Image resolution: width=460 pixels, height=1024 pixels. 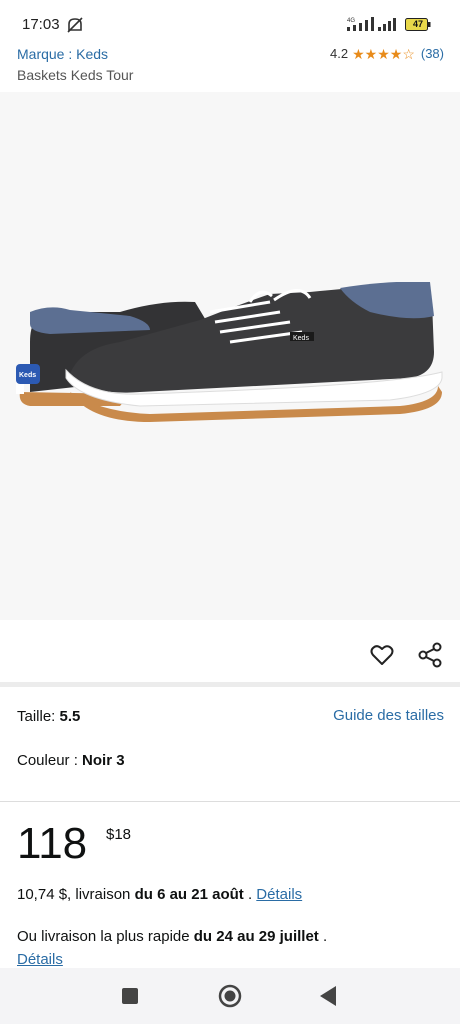 I want to click on color-label: Couleur :, so click(x=50, y=760).